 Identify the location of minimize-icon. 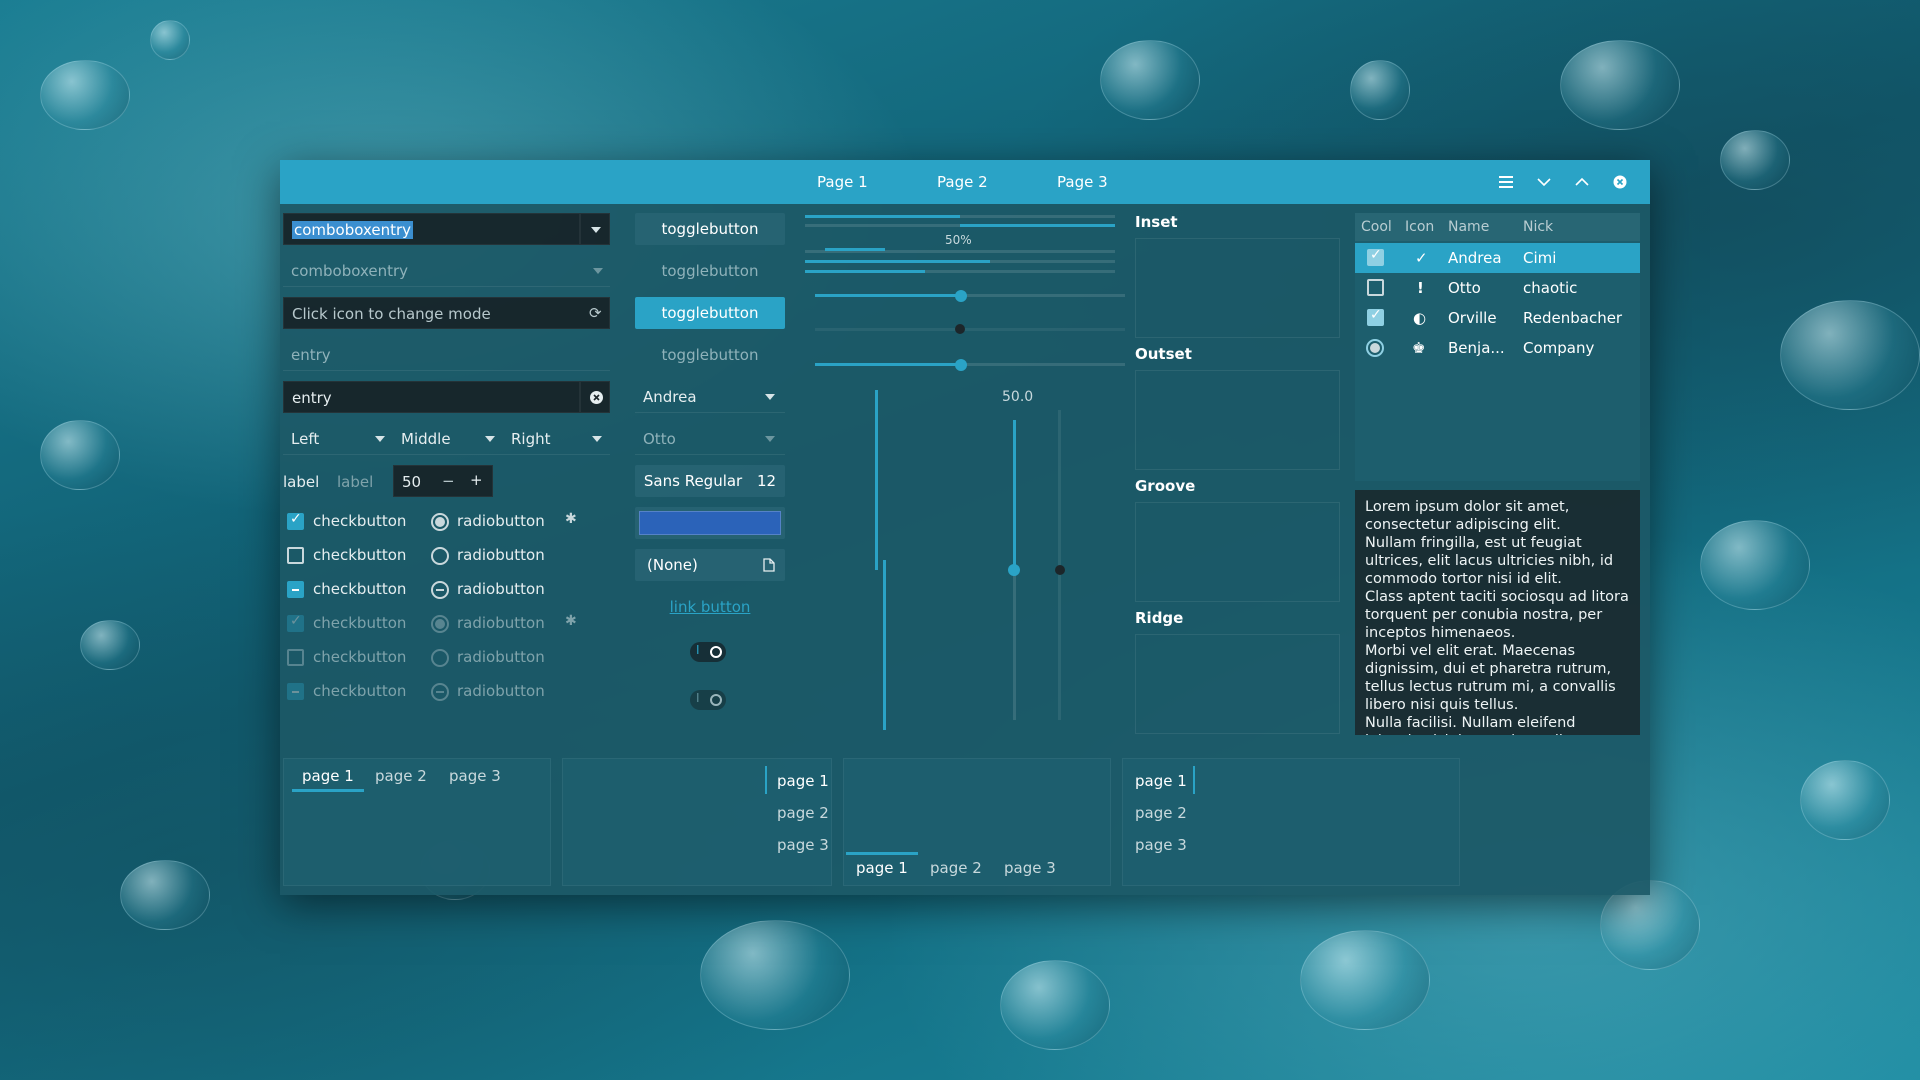
(1544, 182).